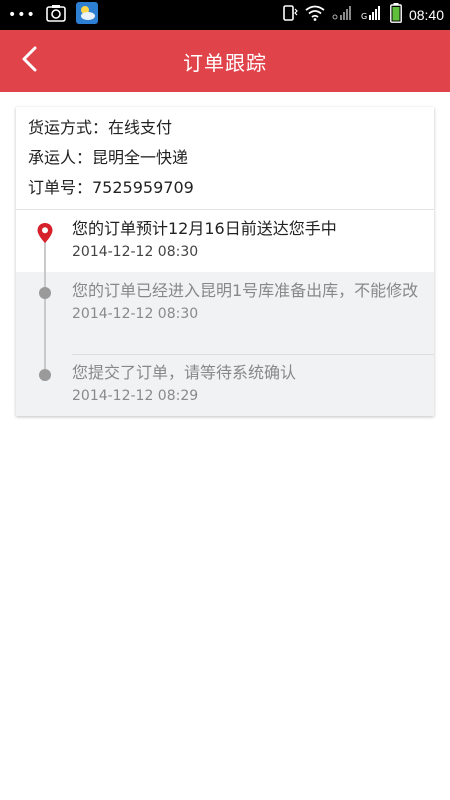 This screenshot has height=800, width=450. What do you see at coordinates (245, 290) in the screenshot?
I see `timeline-text: 您的订单已经进入昆明1号库准备出库，不能修改` at bounding box center [245, 290].